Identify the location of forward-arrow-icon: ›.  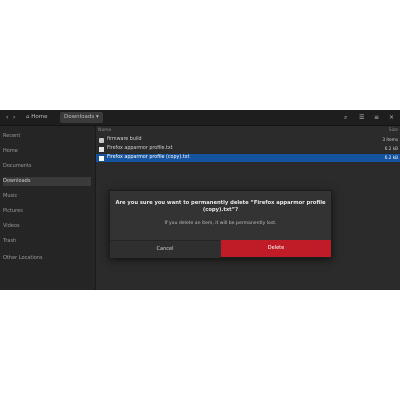
(14, 117).